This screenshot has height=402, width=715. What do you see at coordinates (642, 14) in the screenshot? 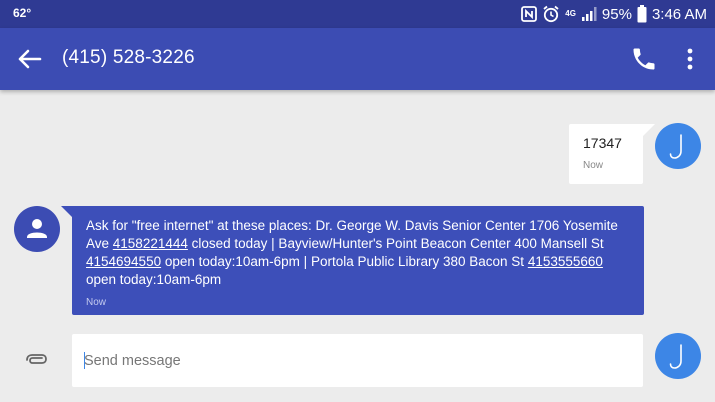
I see `battery-icon` at bounding box center [642, 14].